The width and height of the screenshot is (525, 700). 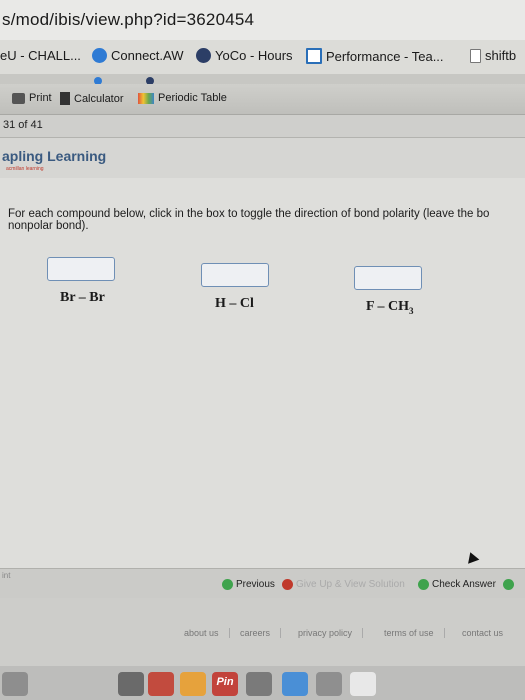 I want to click on bookmark-label: YoCo - Hours, so click(x=254, y=55).